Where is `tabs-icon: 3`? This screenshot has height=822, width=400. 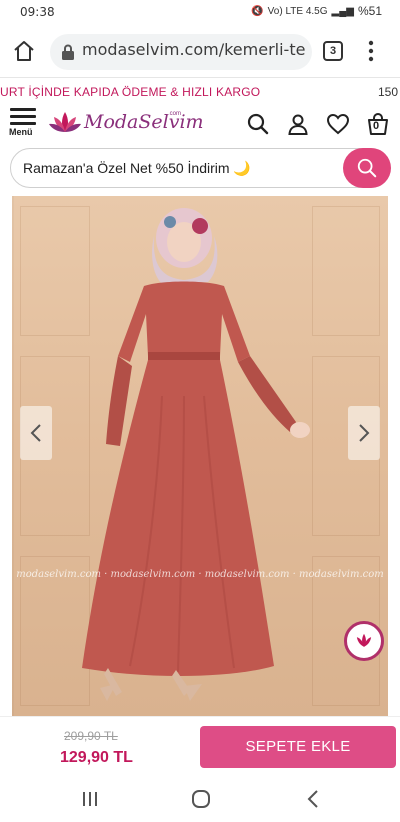 tabs-icon: 3 is located at coordinates (333, 51).